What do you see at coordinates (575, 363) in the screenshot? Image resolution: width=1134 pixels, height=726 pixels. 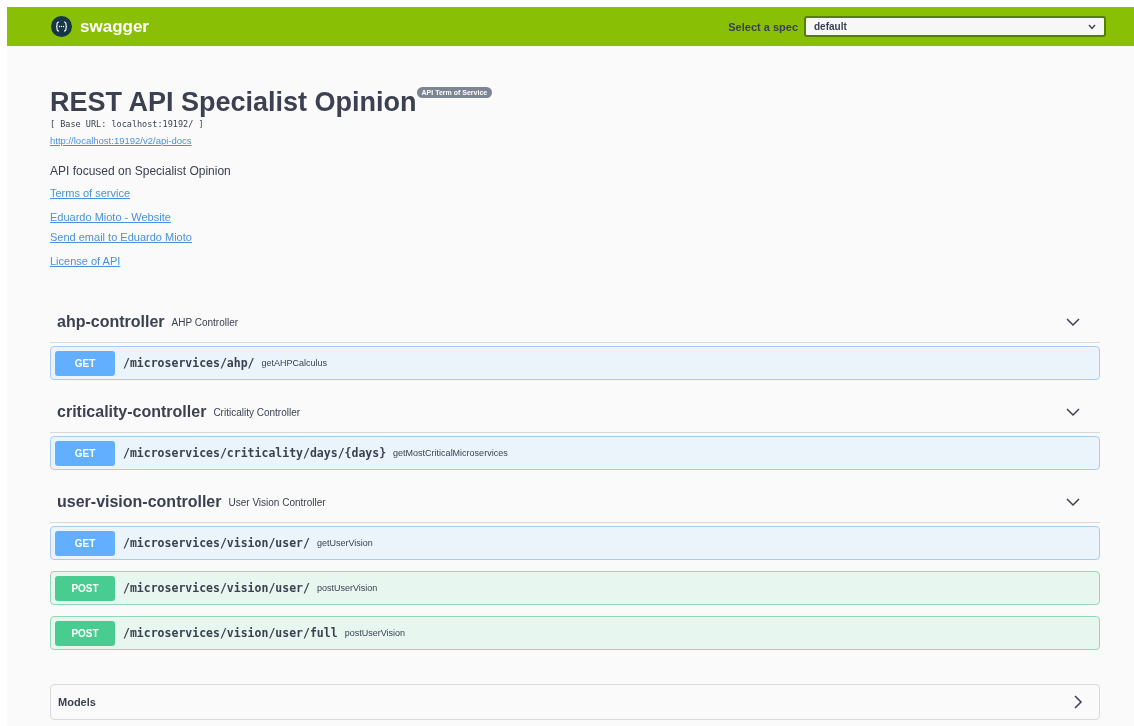 I see `operation-row: GET /microservices/ahp/ getAHPCalculus` at bounding box center [575, 363].